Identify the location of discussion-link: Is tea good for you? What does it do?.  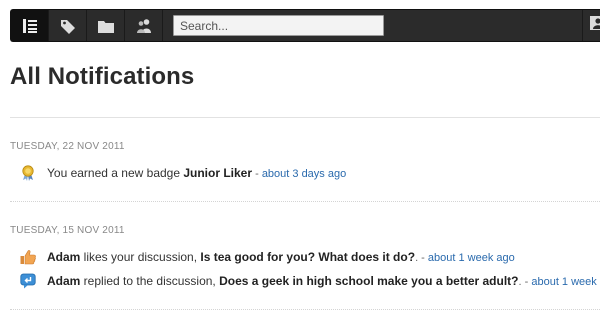
(307, 257).